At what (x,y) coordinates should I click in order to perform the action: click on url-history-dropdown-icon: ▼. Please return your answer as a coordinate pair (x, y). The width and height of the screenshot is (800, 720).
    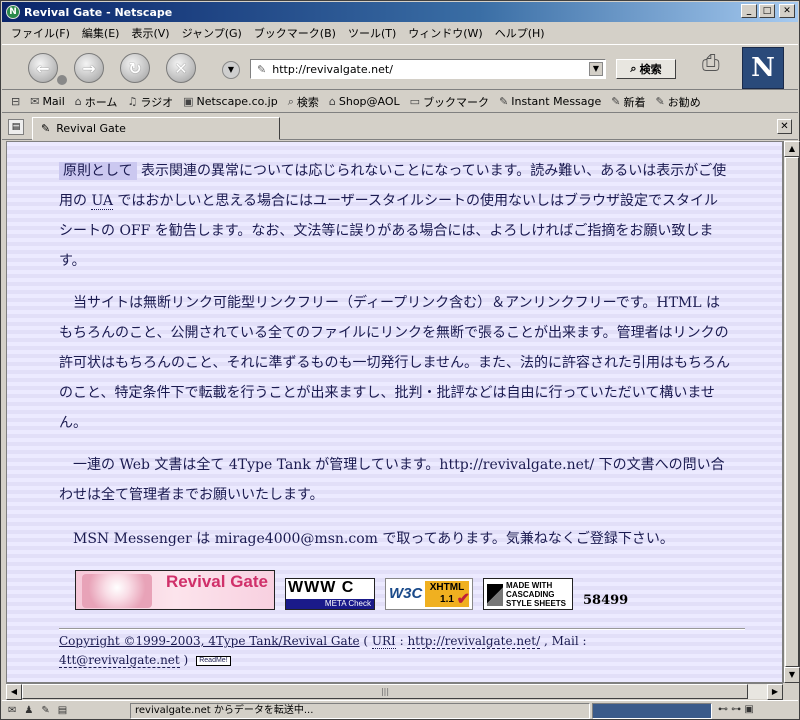
    Looking at the image, I should click on (231, 70).